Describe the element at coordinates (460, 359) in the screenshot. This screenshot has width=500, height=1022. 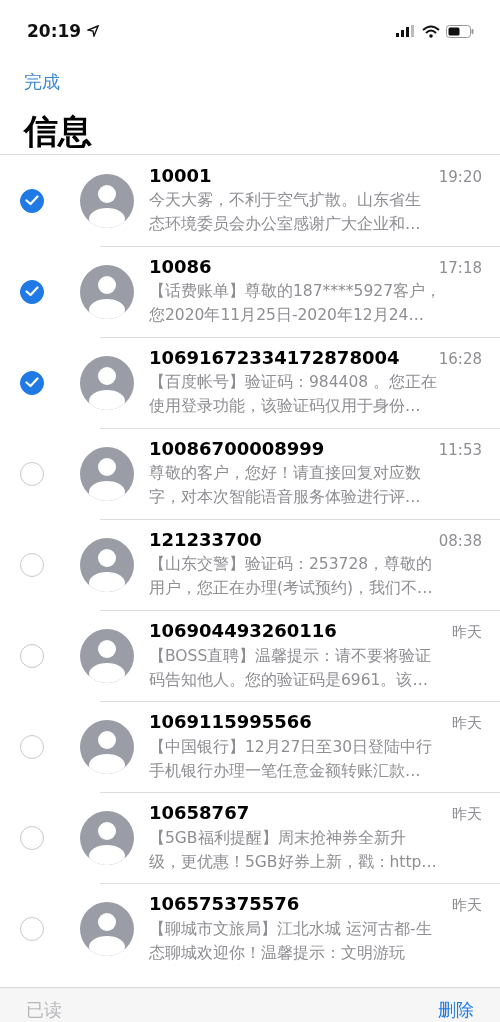
I see `message-time: 16:28` at that location.